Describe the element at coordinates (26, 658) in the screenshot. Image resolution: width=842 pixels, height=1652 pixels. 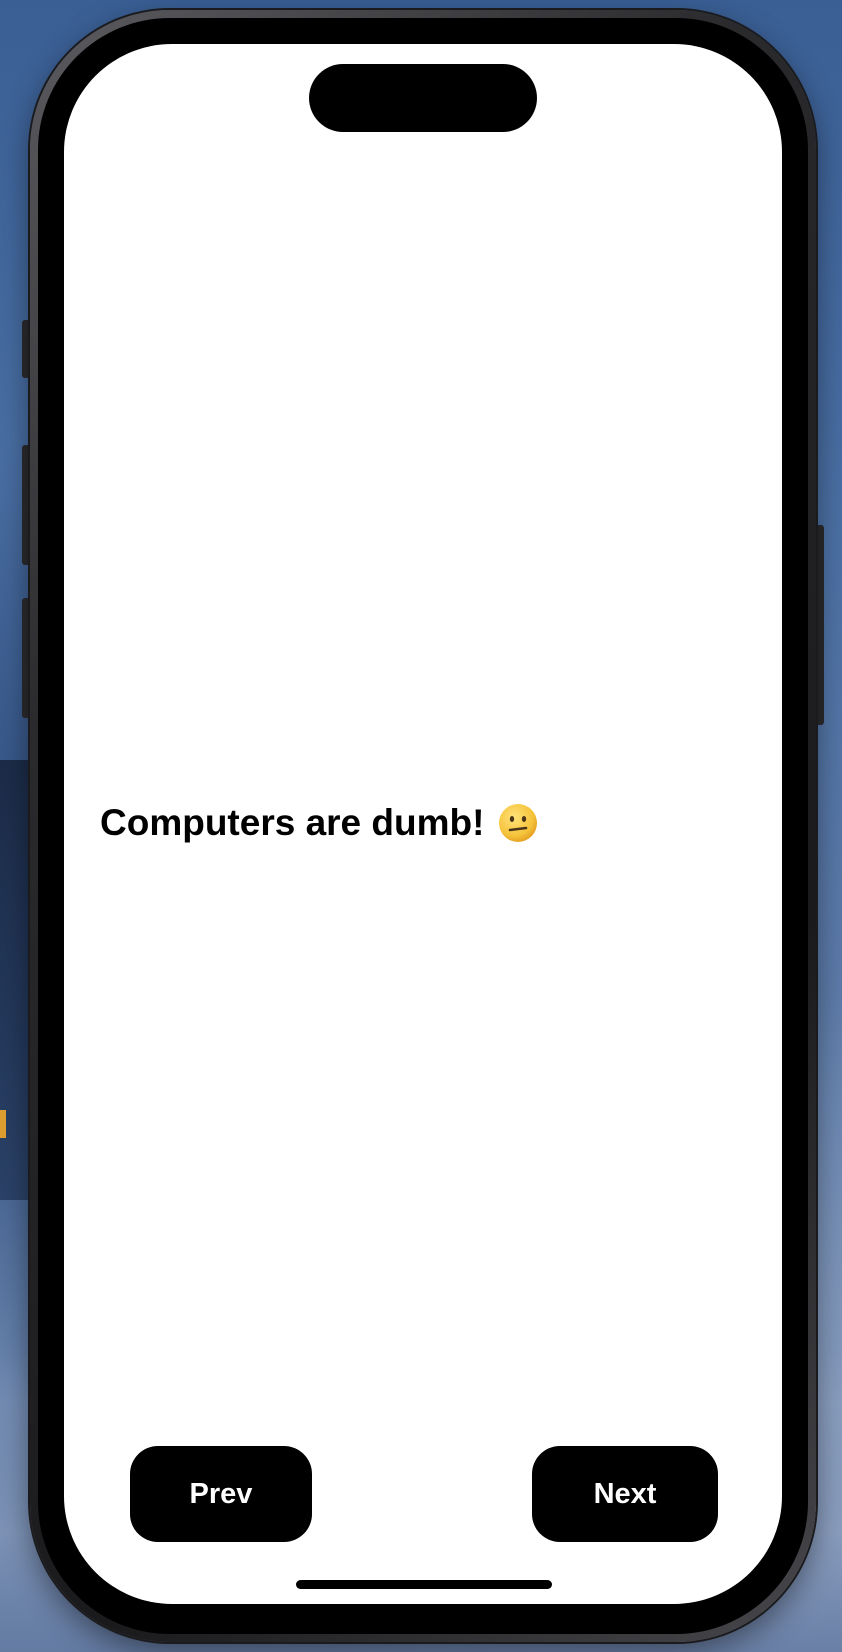
I see `volume-down-button` at that location.